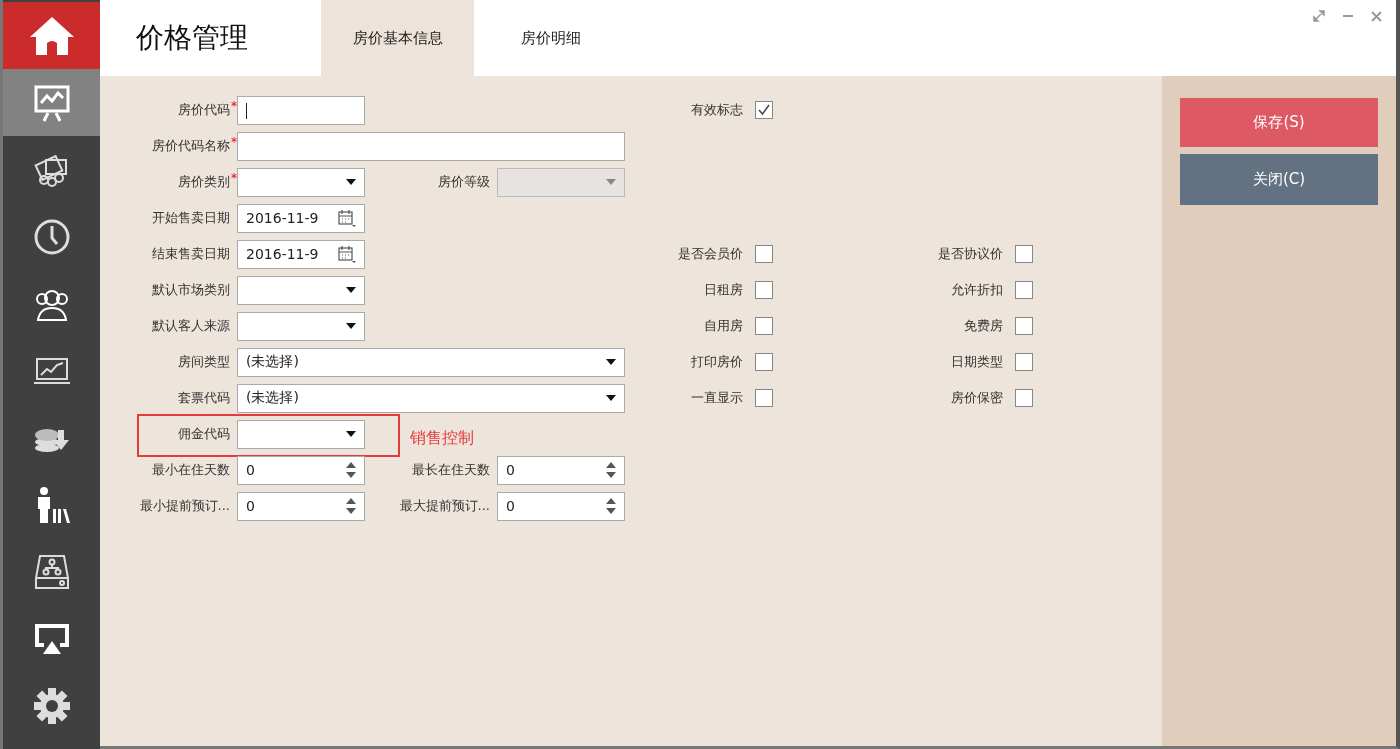 The width and height of the screenshot is (1400, 749). I want to click on checkbox-label: 有效标志, so click(717, 110).